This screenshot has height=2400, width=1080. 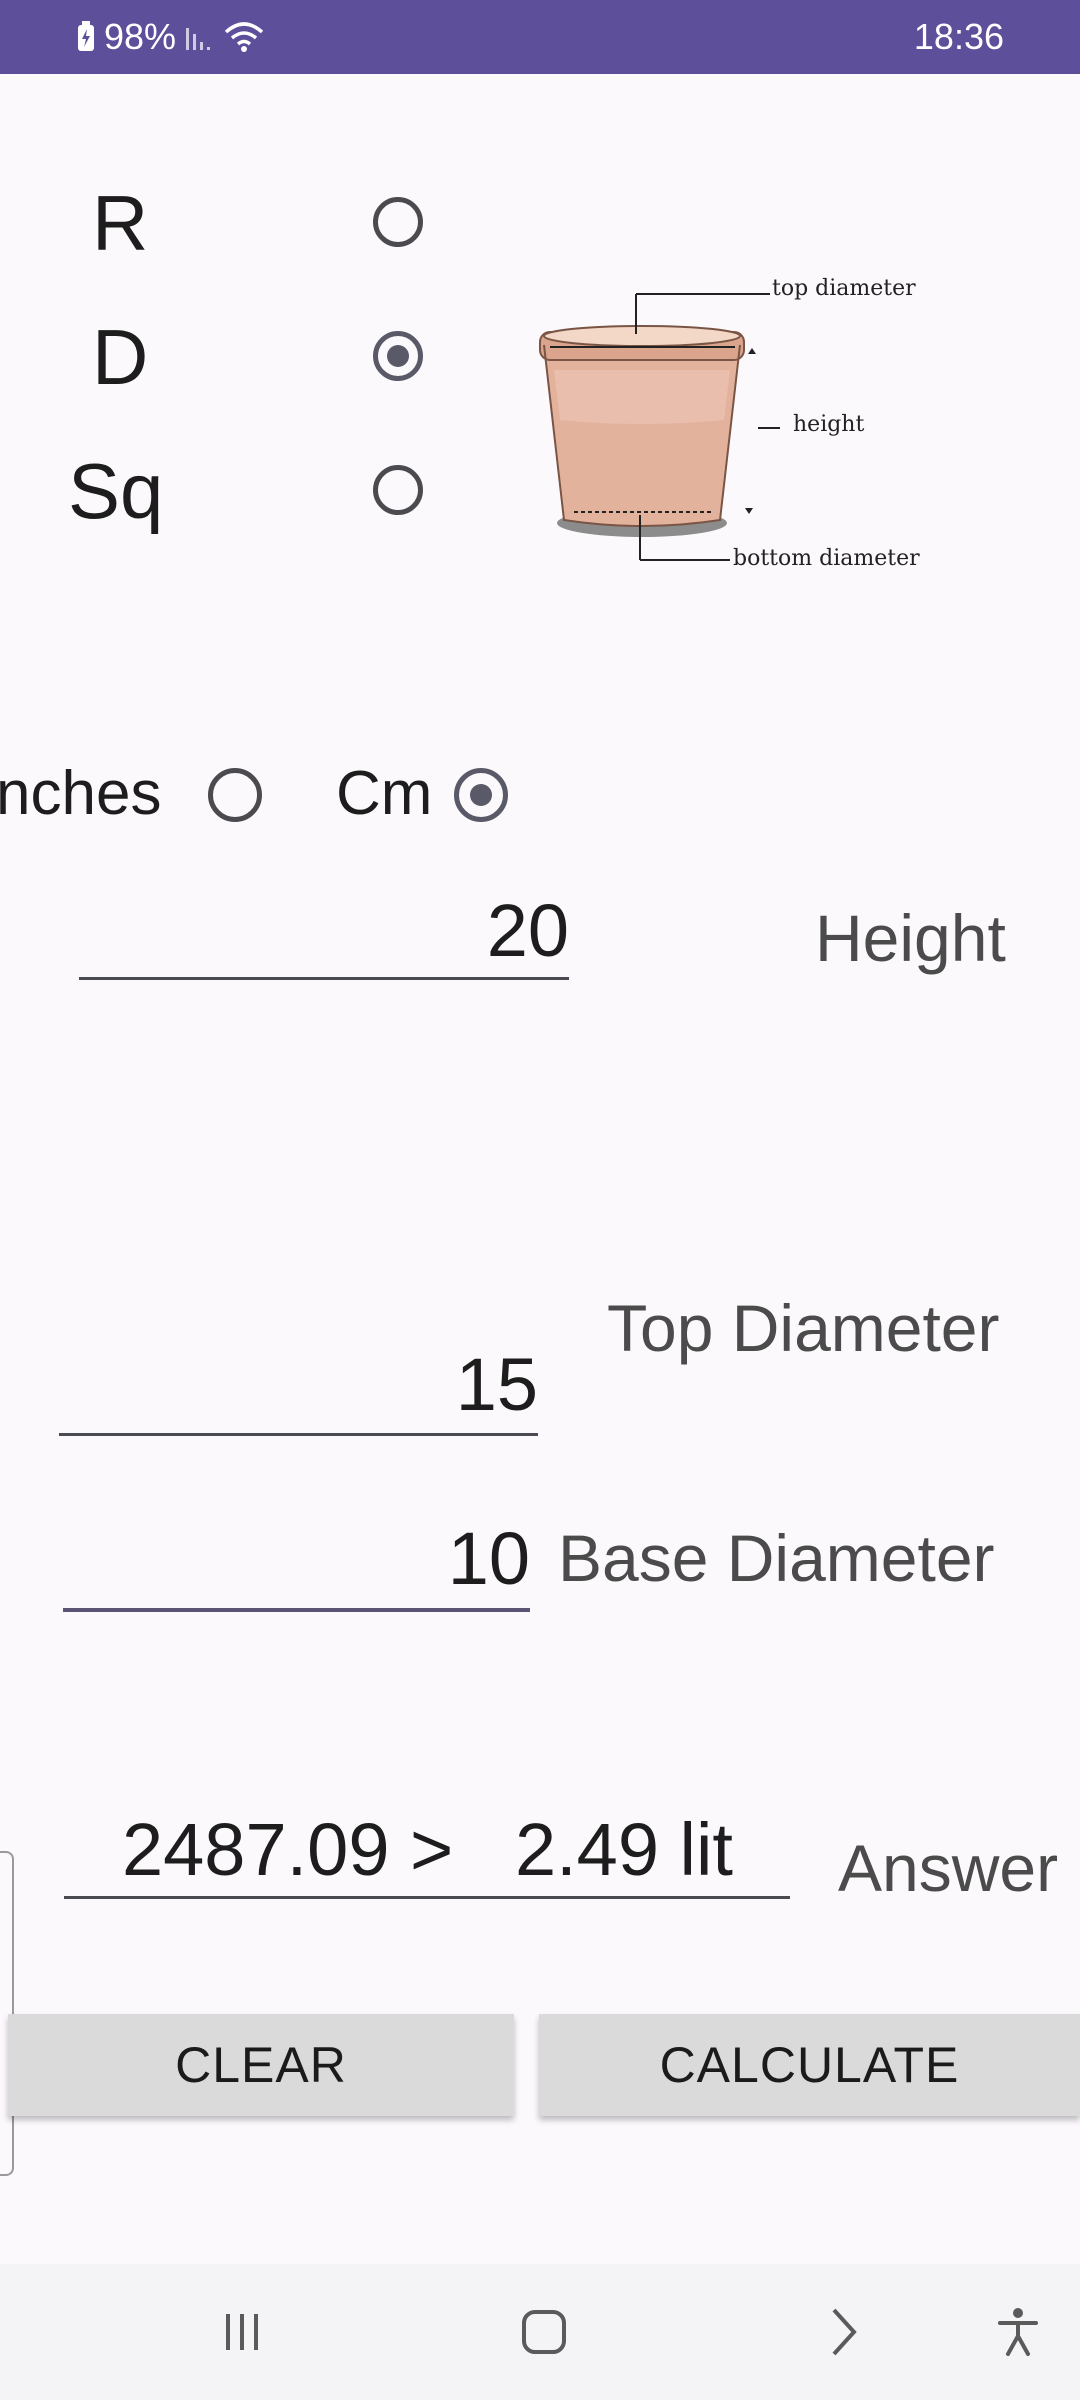 I want to click on battery-percent: 98%, so click(x=140, y=36).